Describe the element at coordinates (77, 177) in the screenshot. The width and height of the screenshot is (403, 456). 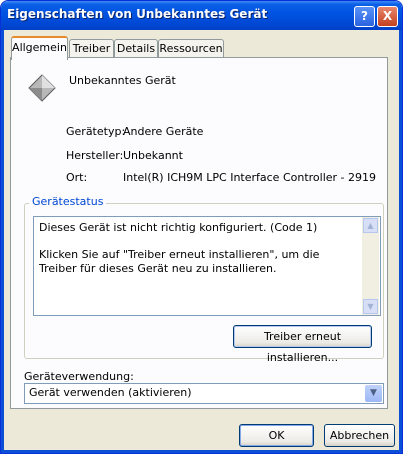
I see `location-label: Ort:` at that location.